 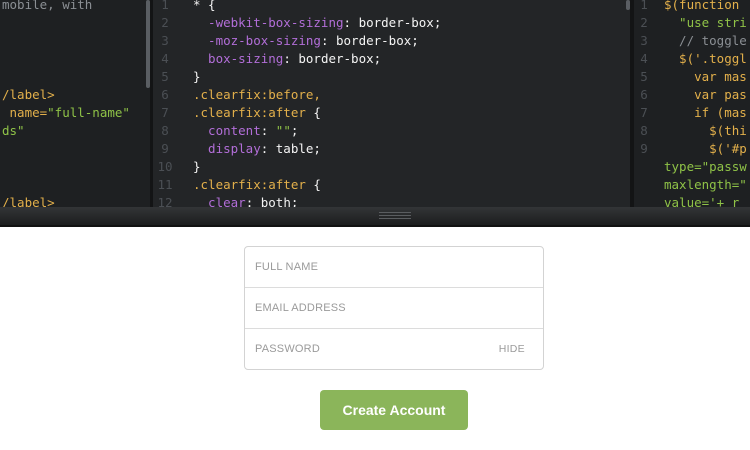 I want to click on full-name-input, so click(x=394, y=267).